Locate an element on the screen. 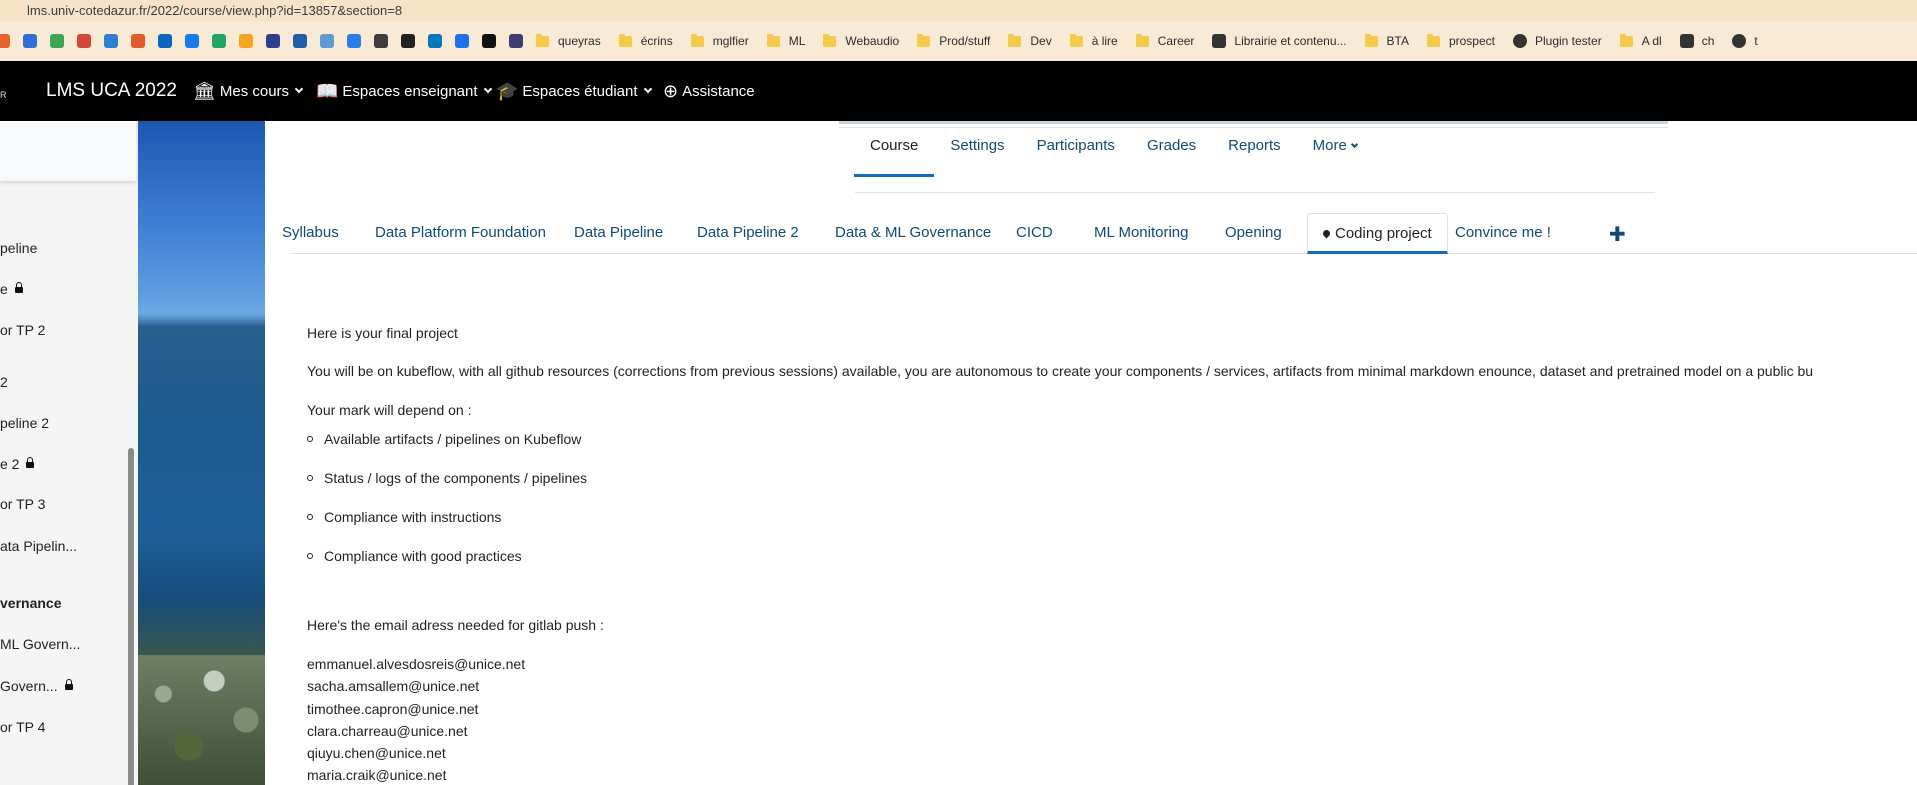  bookmark-12: prospect is located at coordinates (1460, 40).